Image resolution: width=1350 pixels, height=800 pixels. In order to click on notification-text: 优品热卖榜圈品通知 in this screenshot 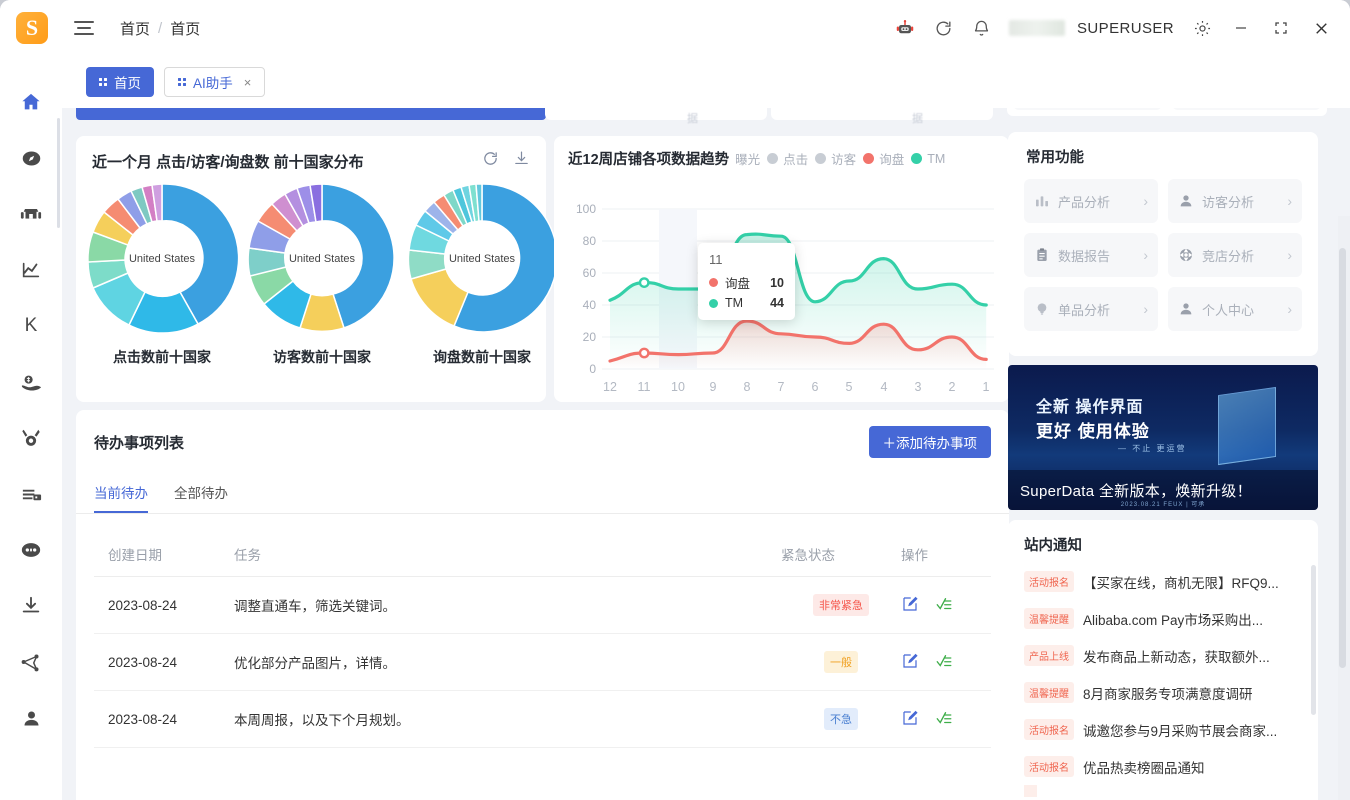, I will do `click(1144, 768)`.